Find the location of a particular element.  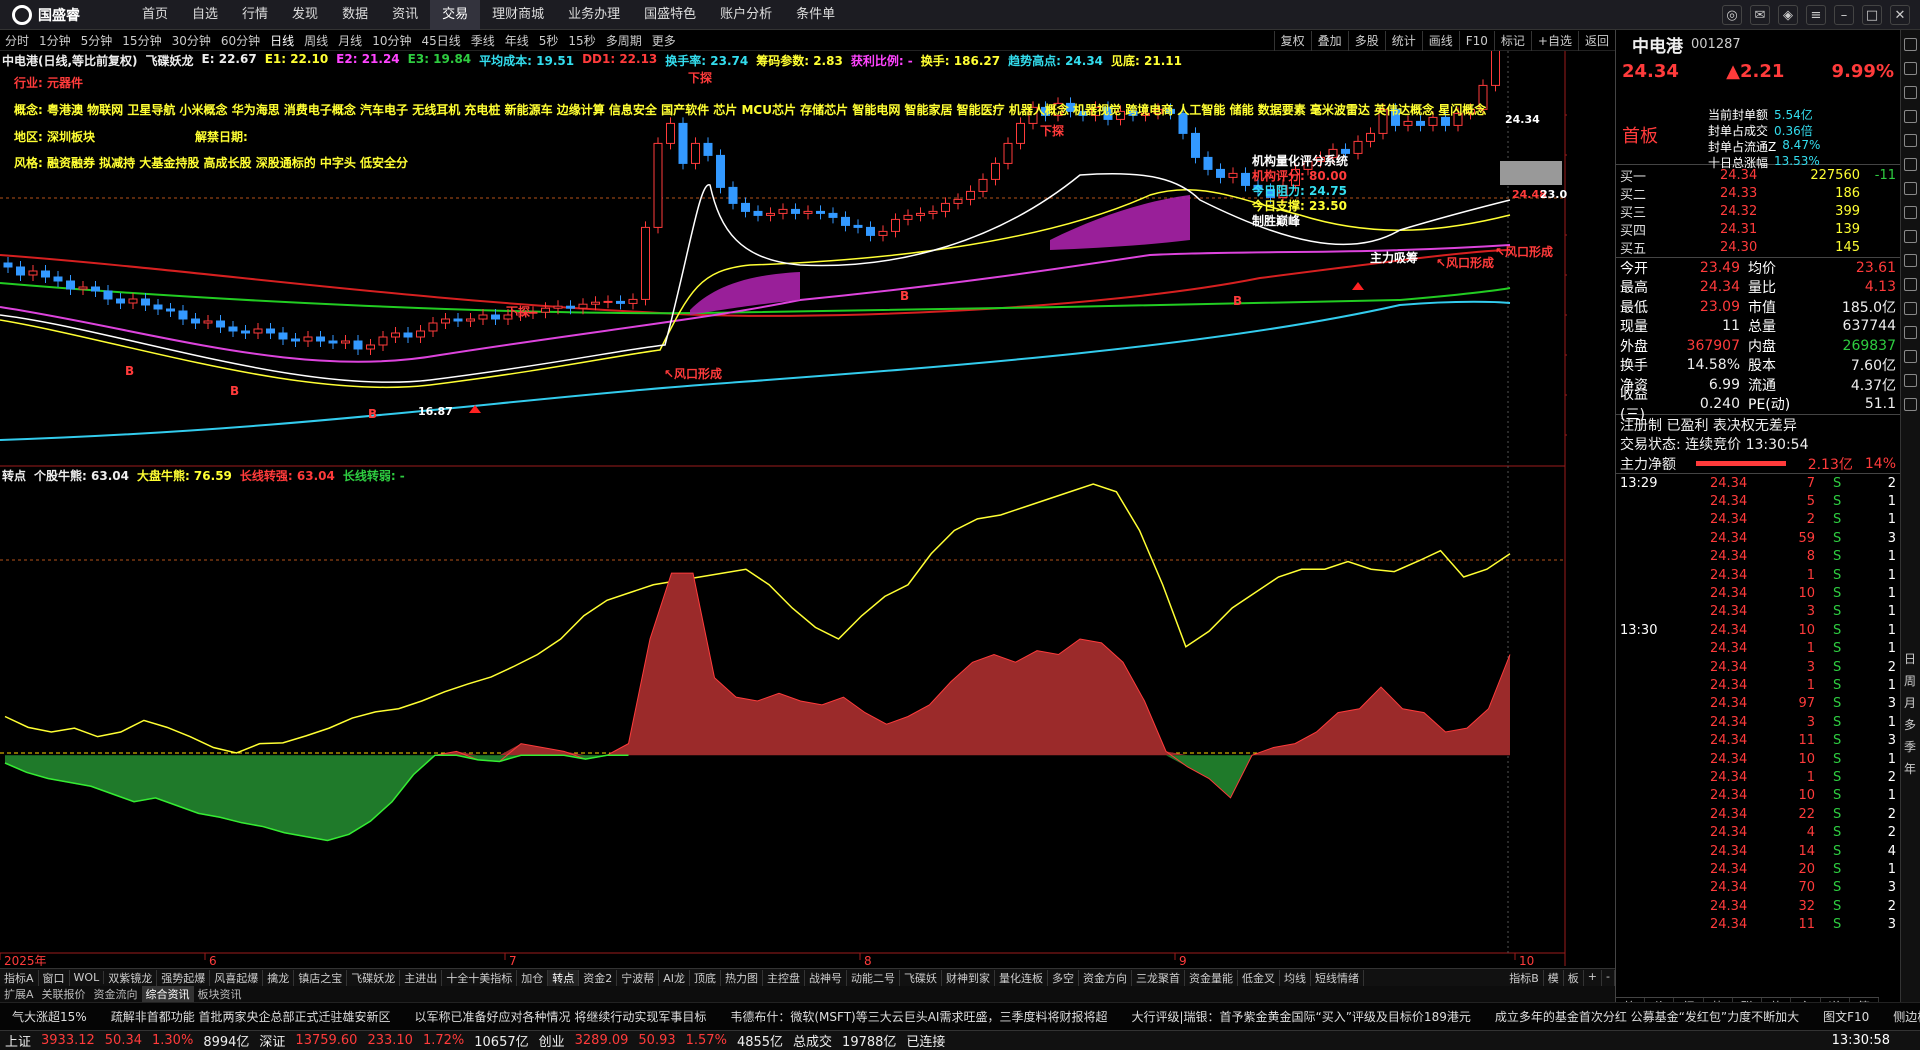

close-button: ✕ is located at coordinates (1900, 15).